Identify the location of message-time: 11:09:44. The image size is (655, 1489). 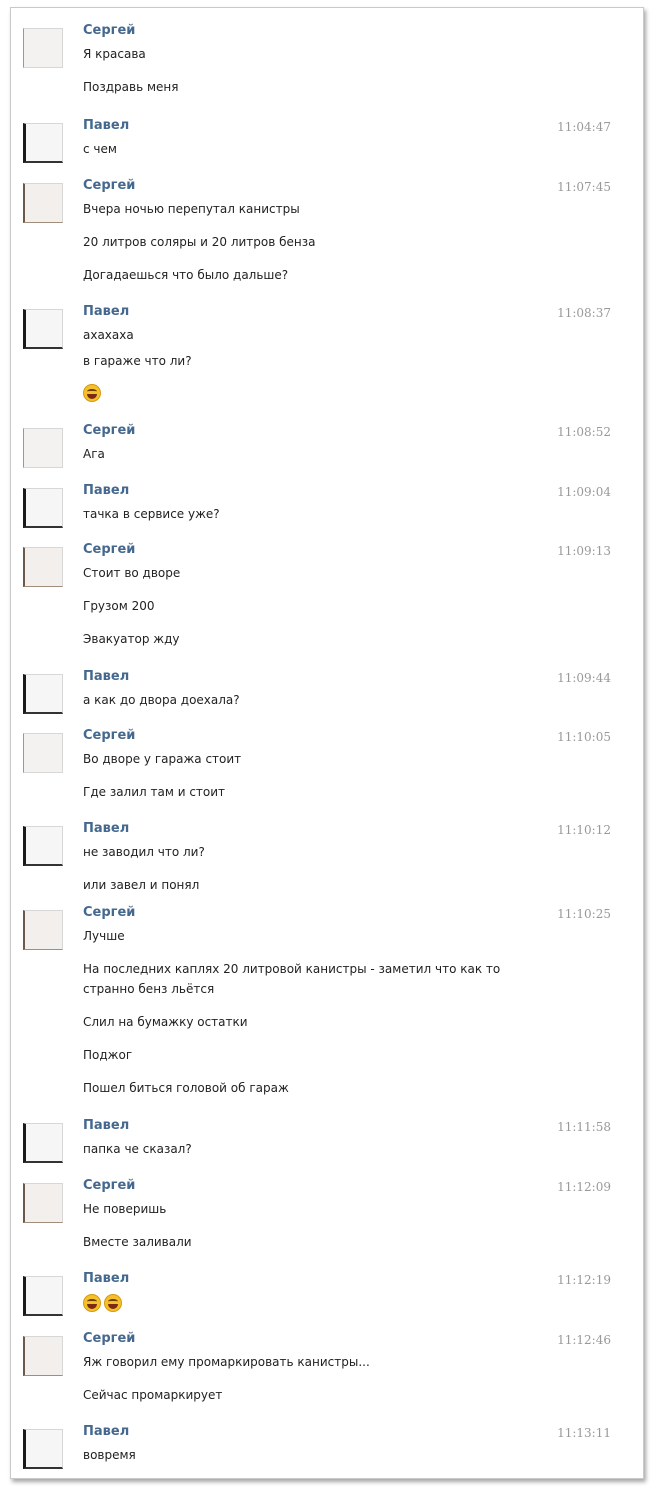
(584, 678).